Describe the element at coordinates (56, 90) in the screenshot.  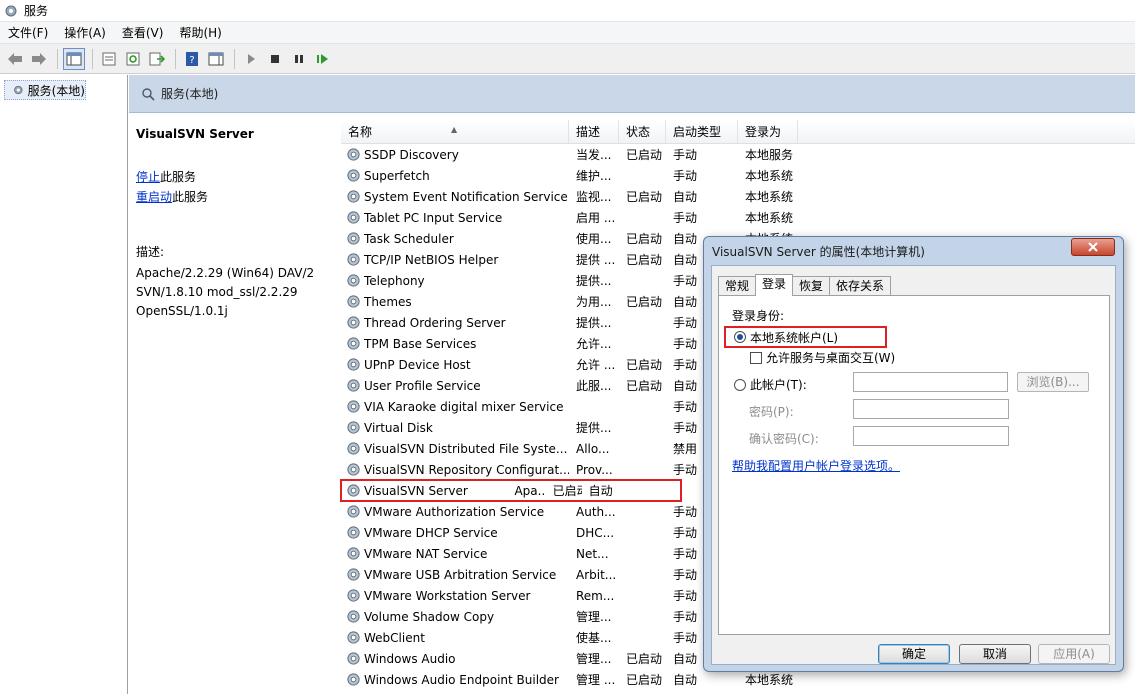
I see `tree-item-label: 服务(本地)` at that location.